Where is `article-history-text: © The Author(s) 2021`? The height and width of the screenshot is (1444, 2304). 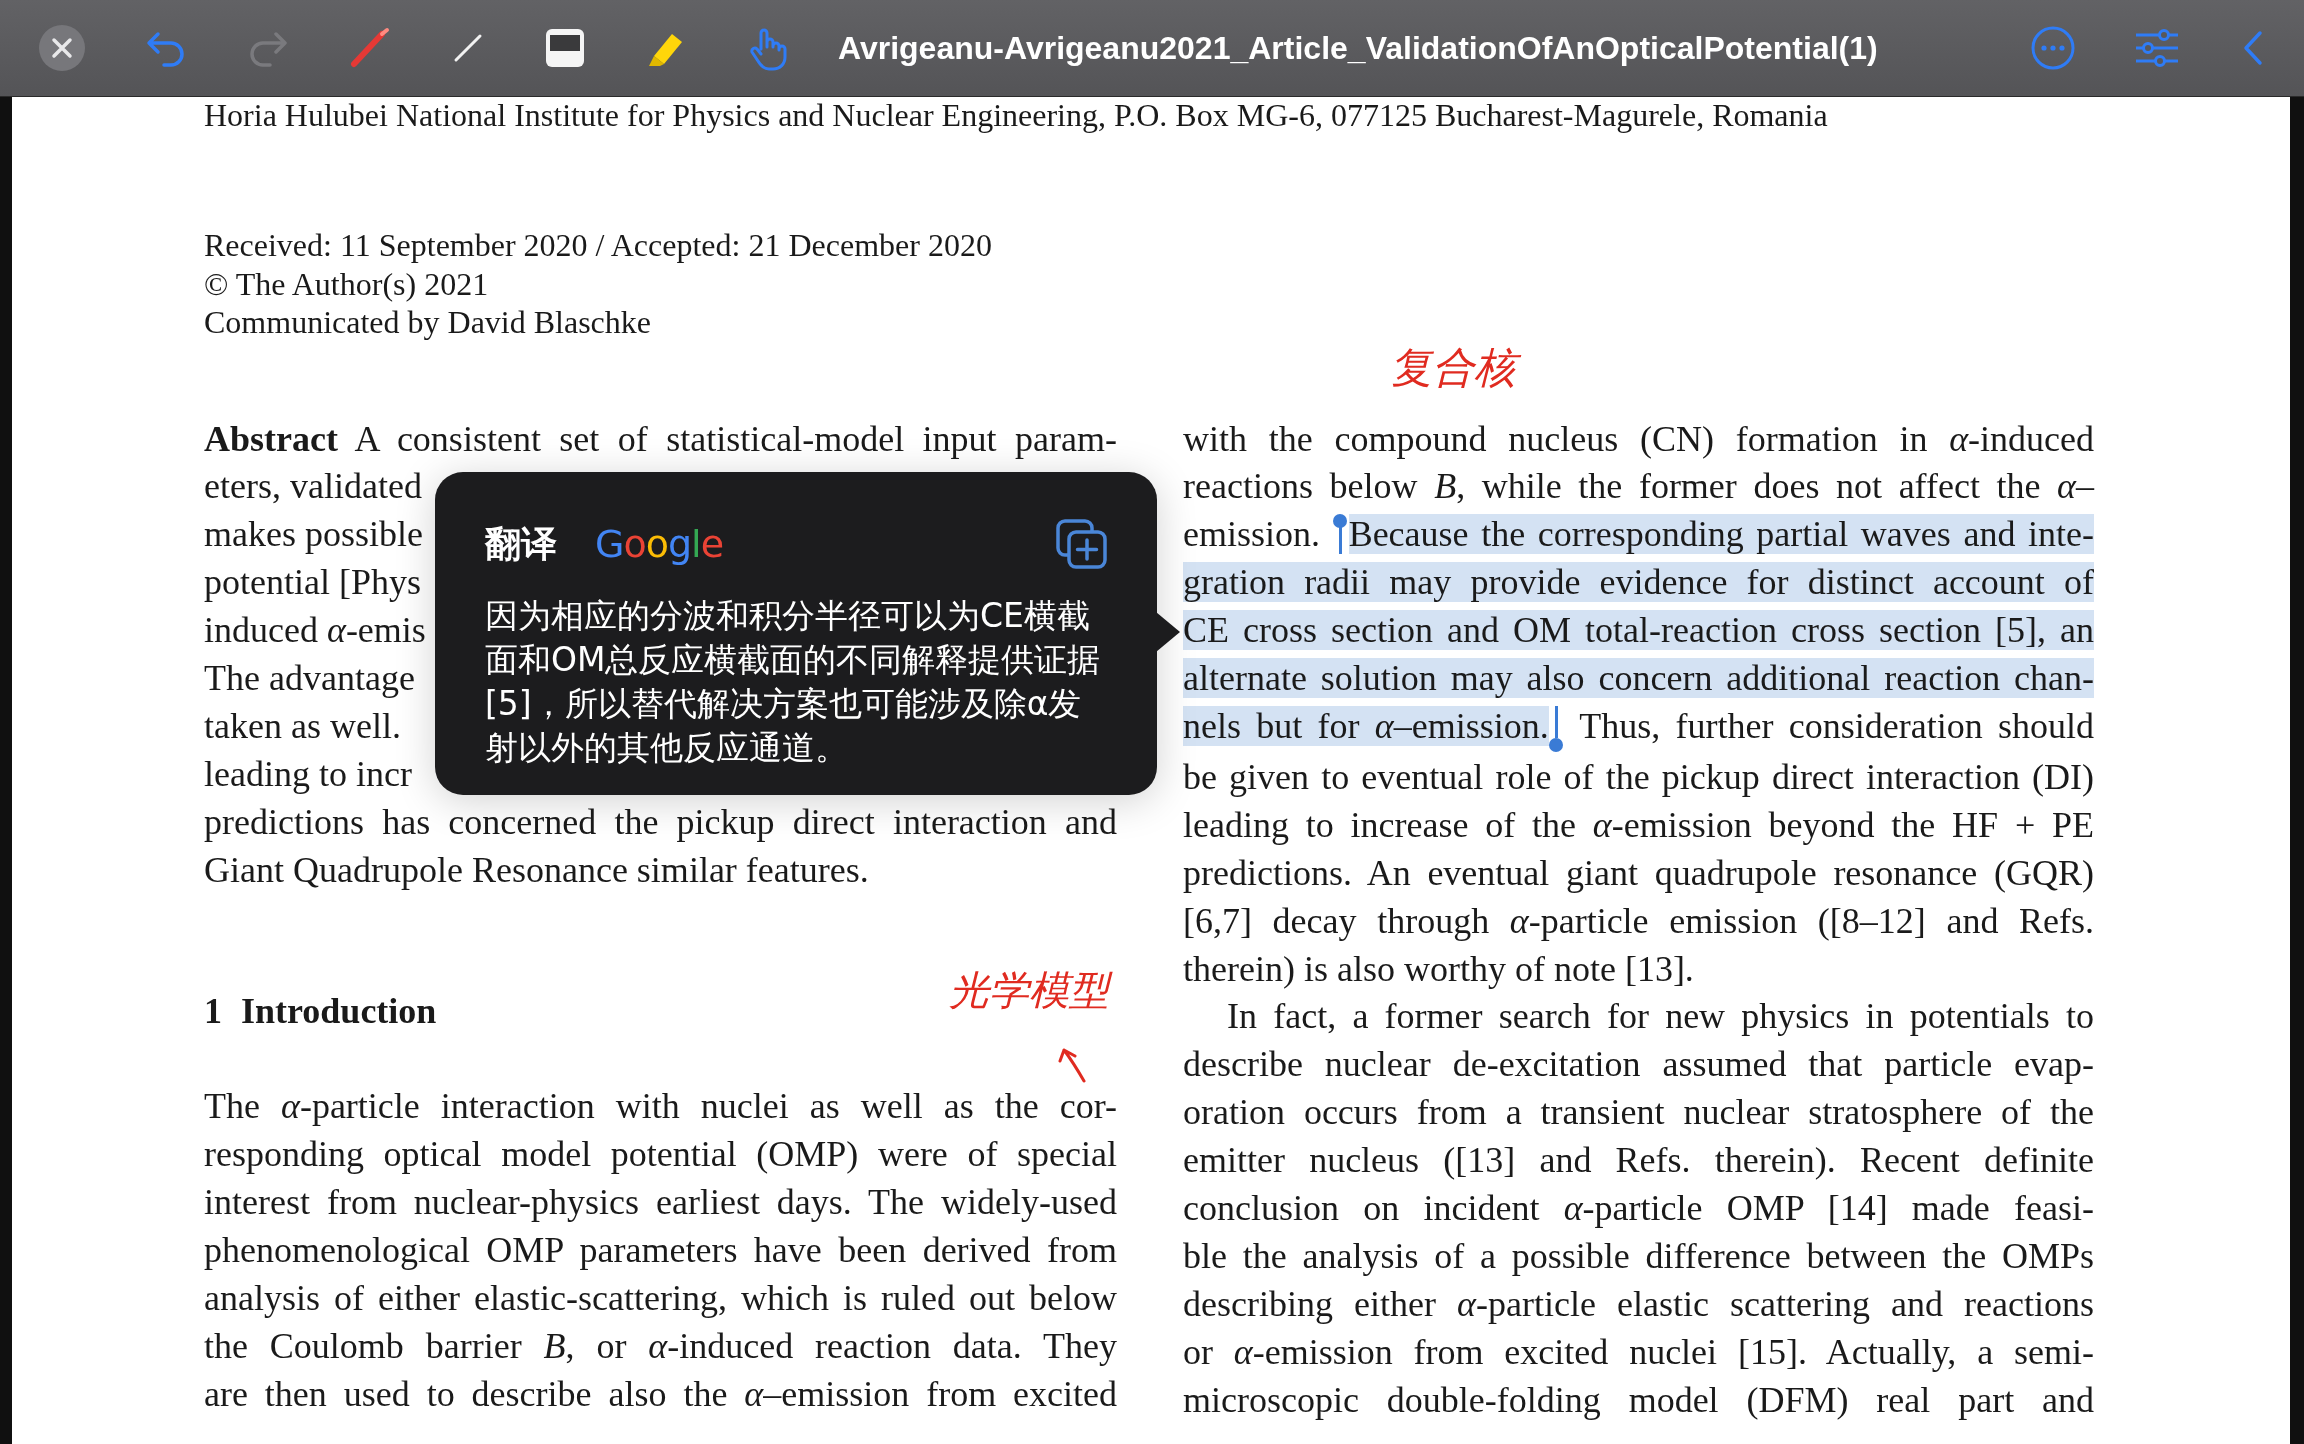 article-history-text: © The Author(s) 2021 is located at coordinates (347, 283).